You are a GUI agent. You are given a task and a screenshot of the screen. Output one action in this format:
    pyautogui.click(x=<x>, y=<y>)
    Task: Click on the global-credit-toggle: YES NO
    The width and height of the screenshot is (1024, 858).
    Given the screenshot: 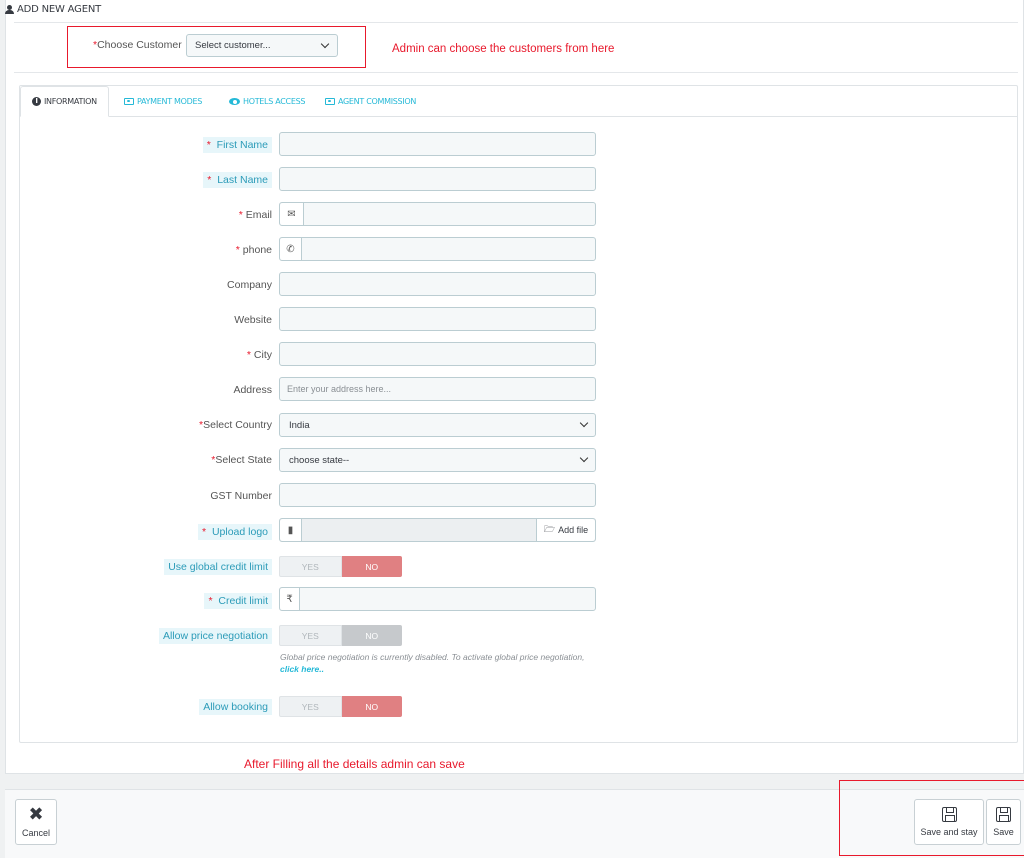 What is the action you would take?
    pyautogui.click(x=340, y=566)
    